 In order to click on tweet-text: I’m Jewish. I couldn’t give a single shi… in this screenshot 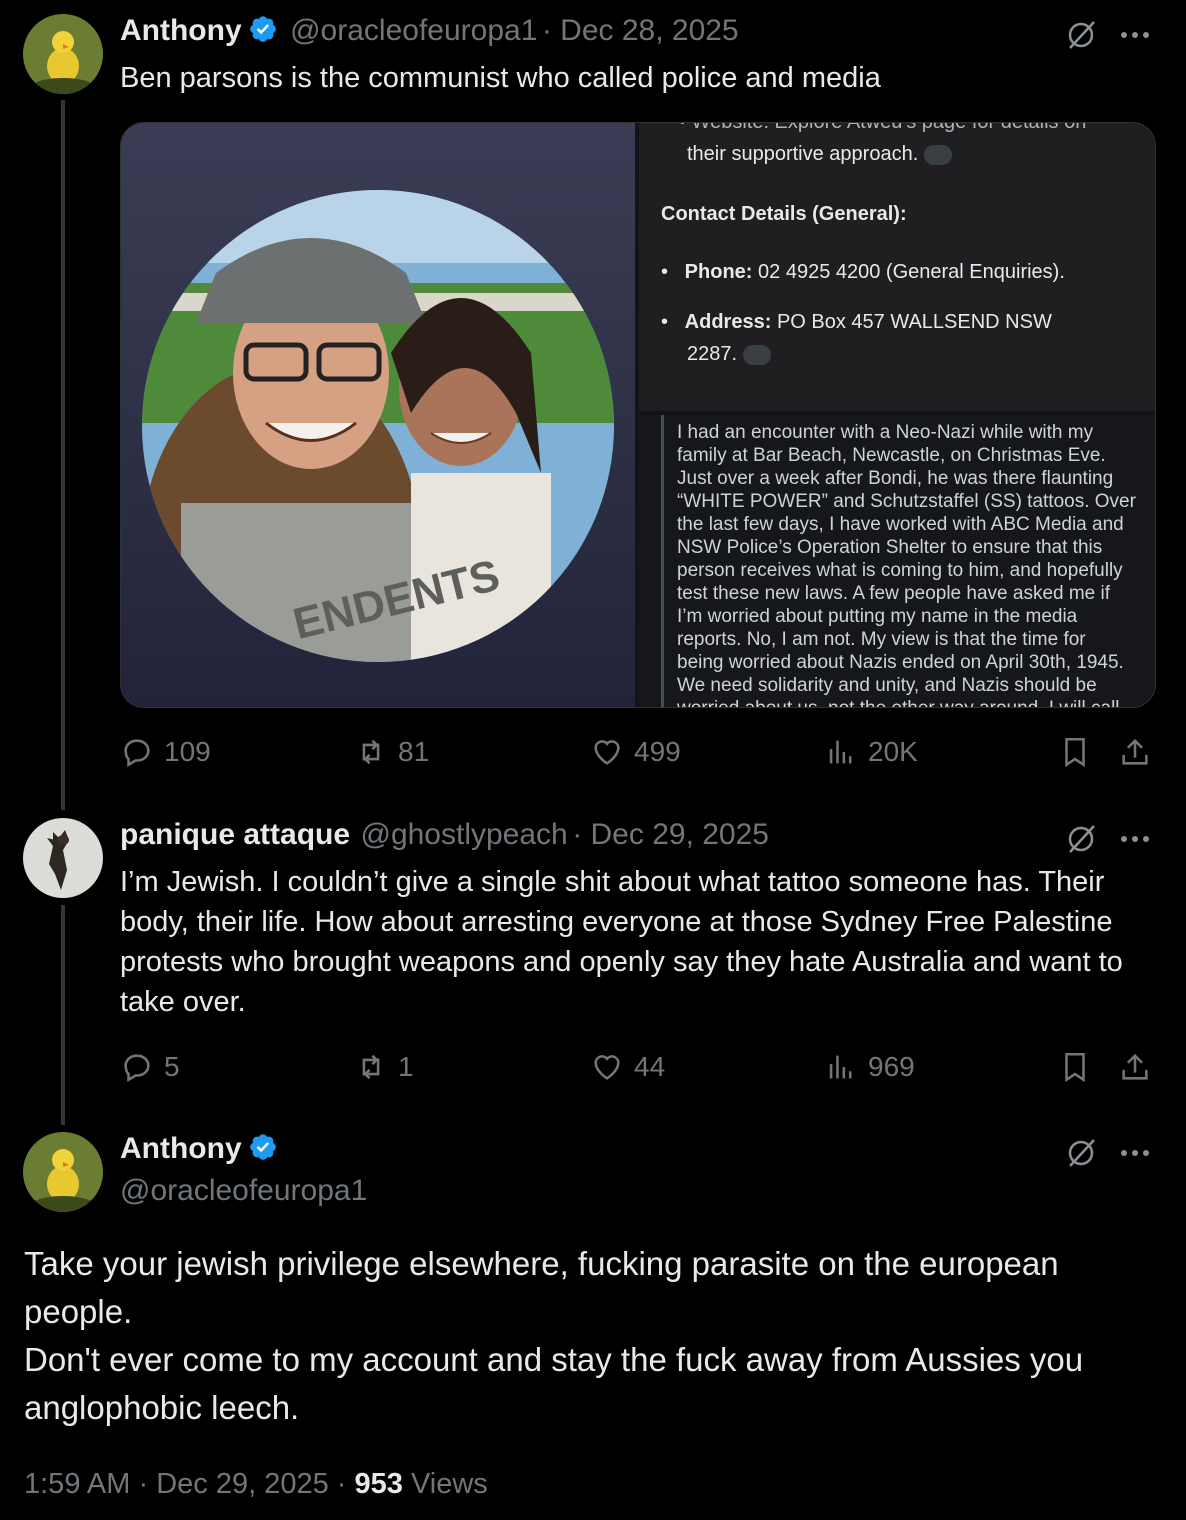, I will do `click(621, 942)`.